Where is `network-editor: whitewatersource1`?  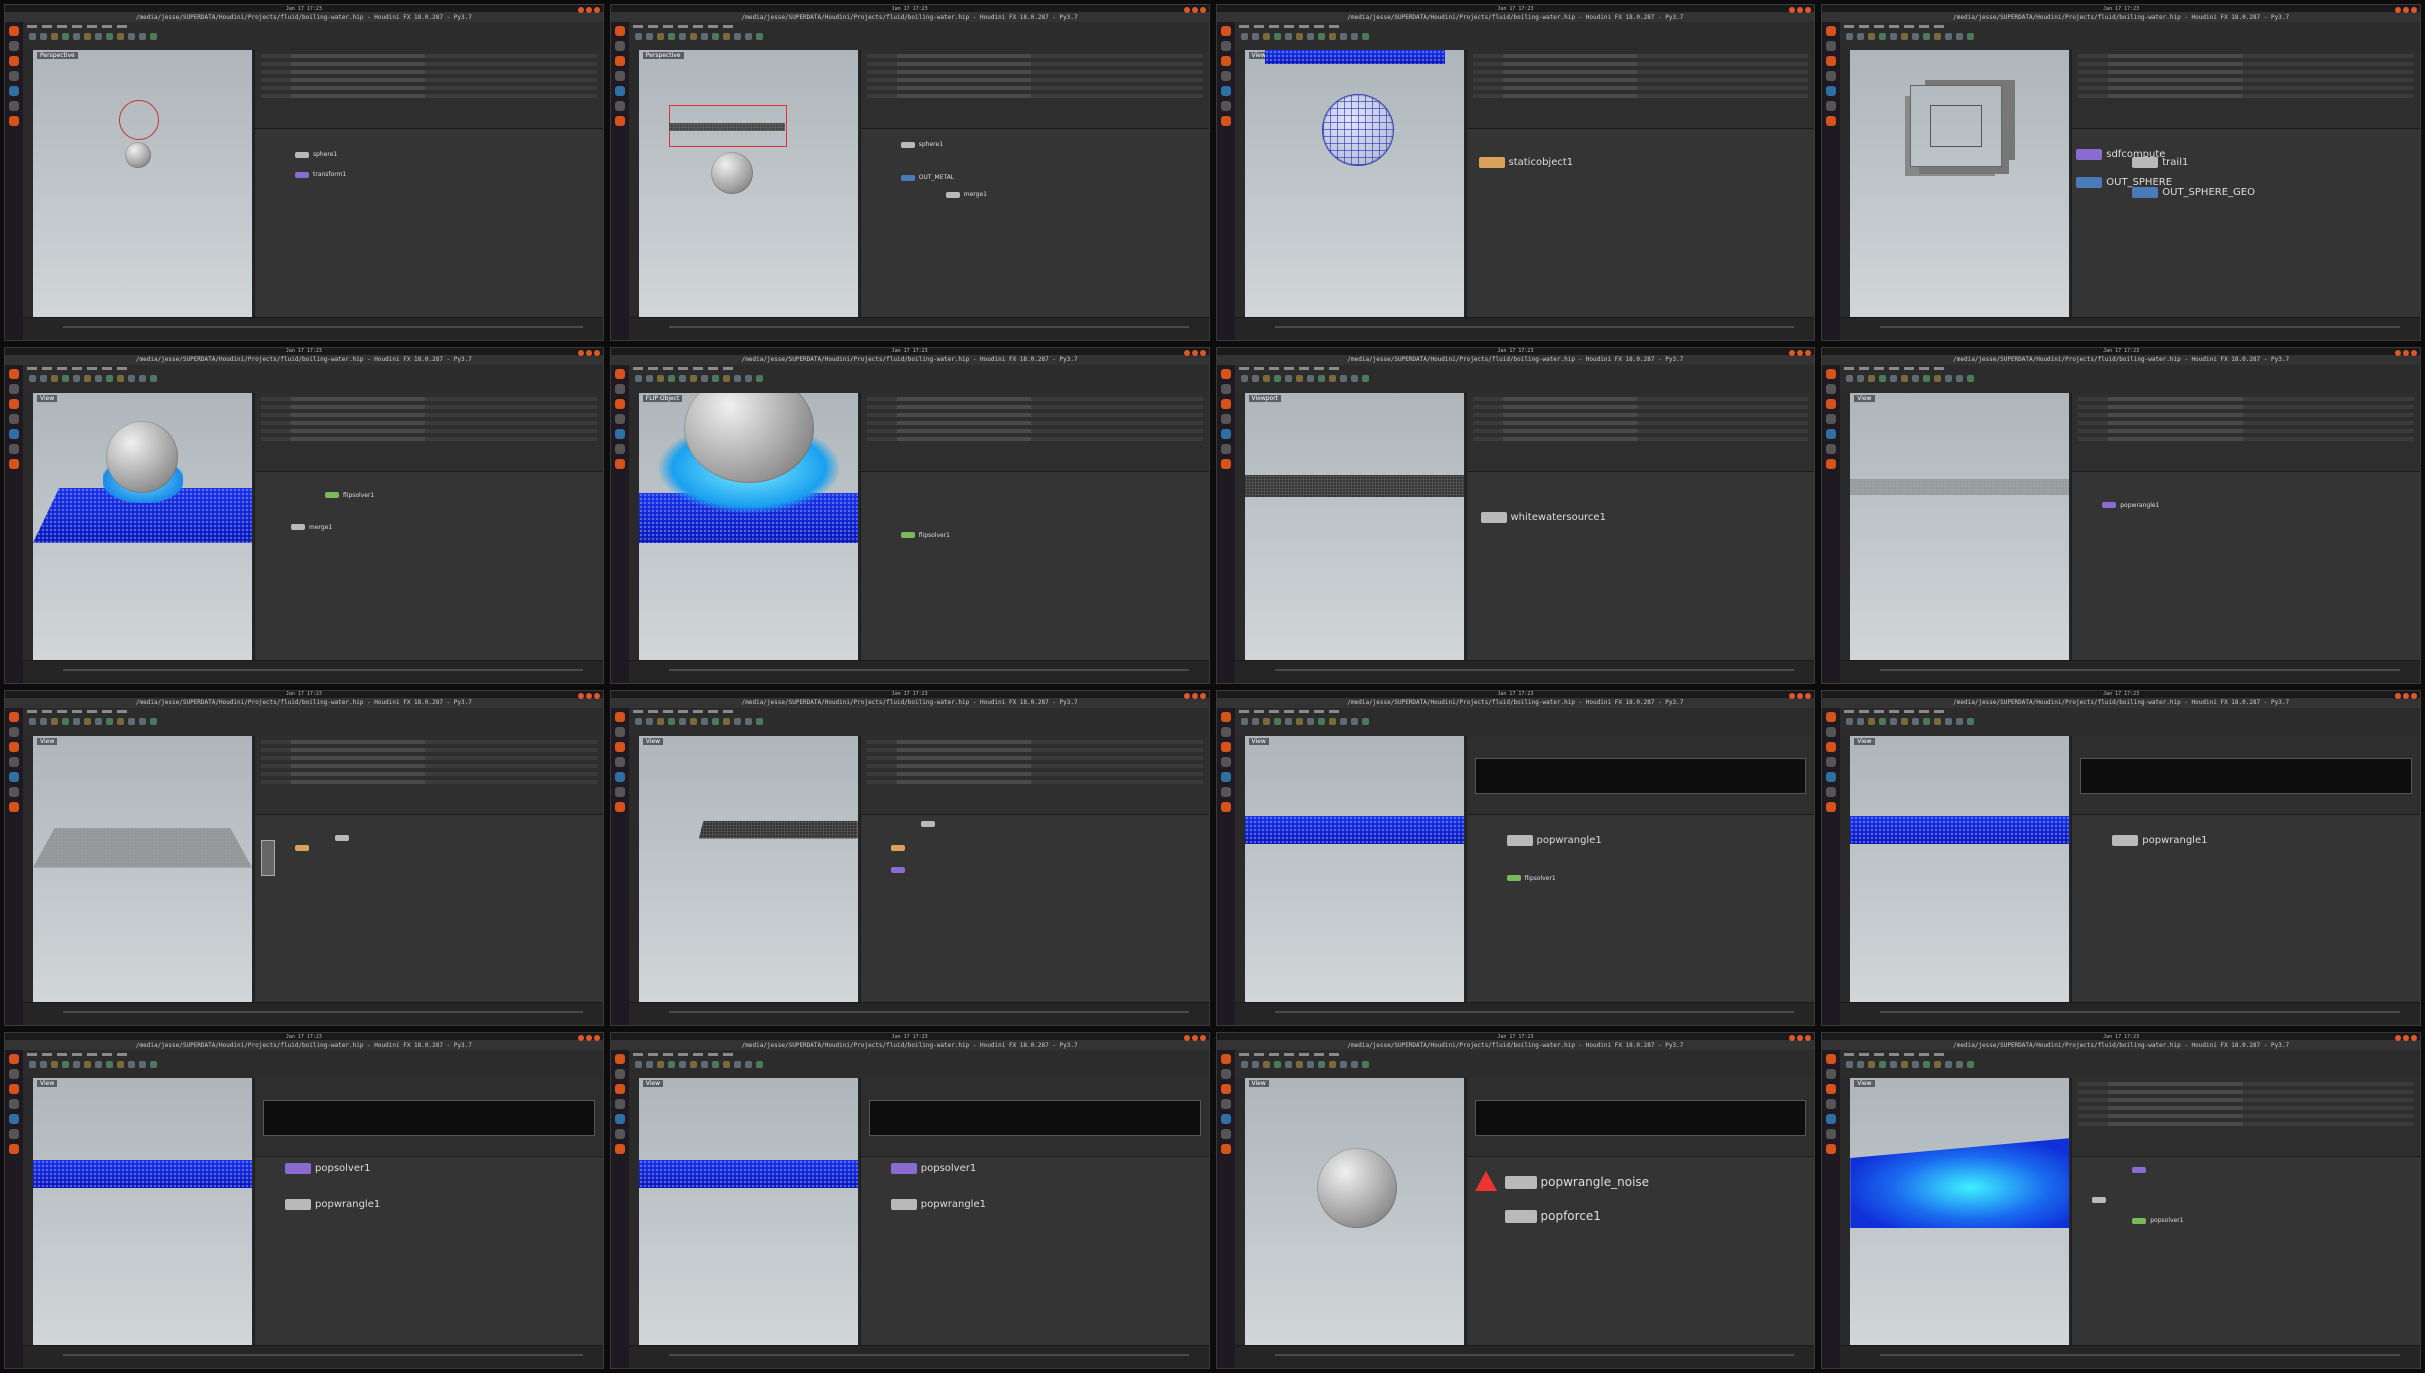 network-editor: whitewatersource1 is located at coordinates (1640, 565).